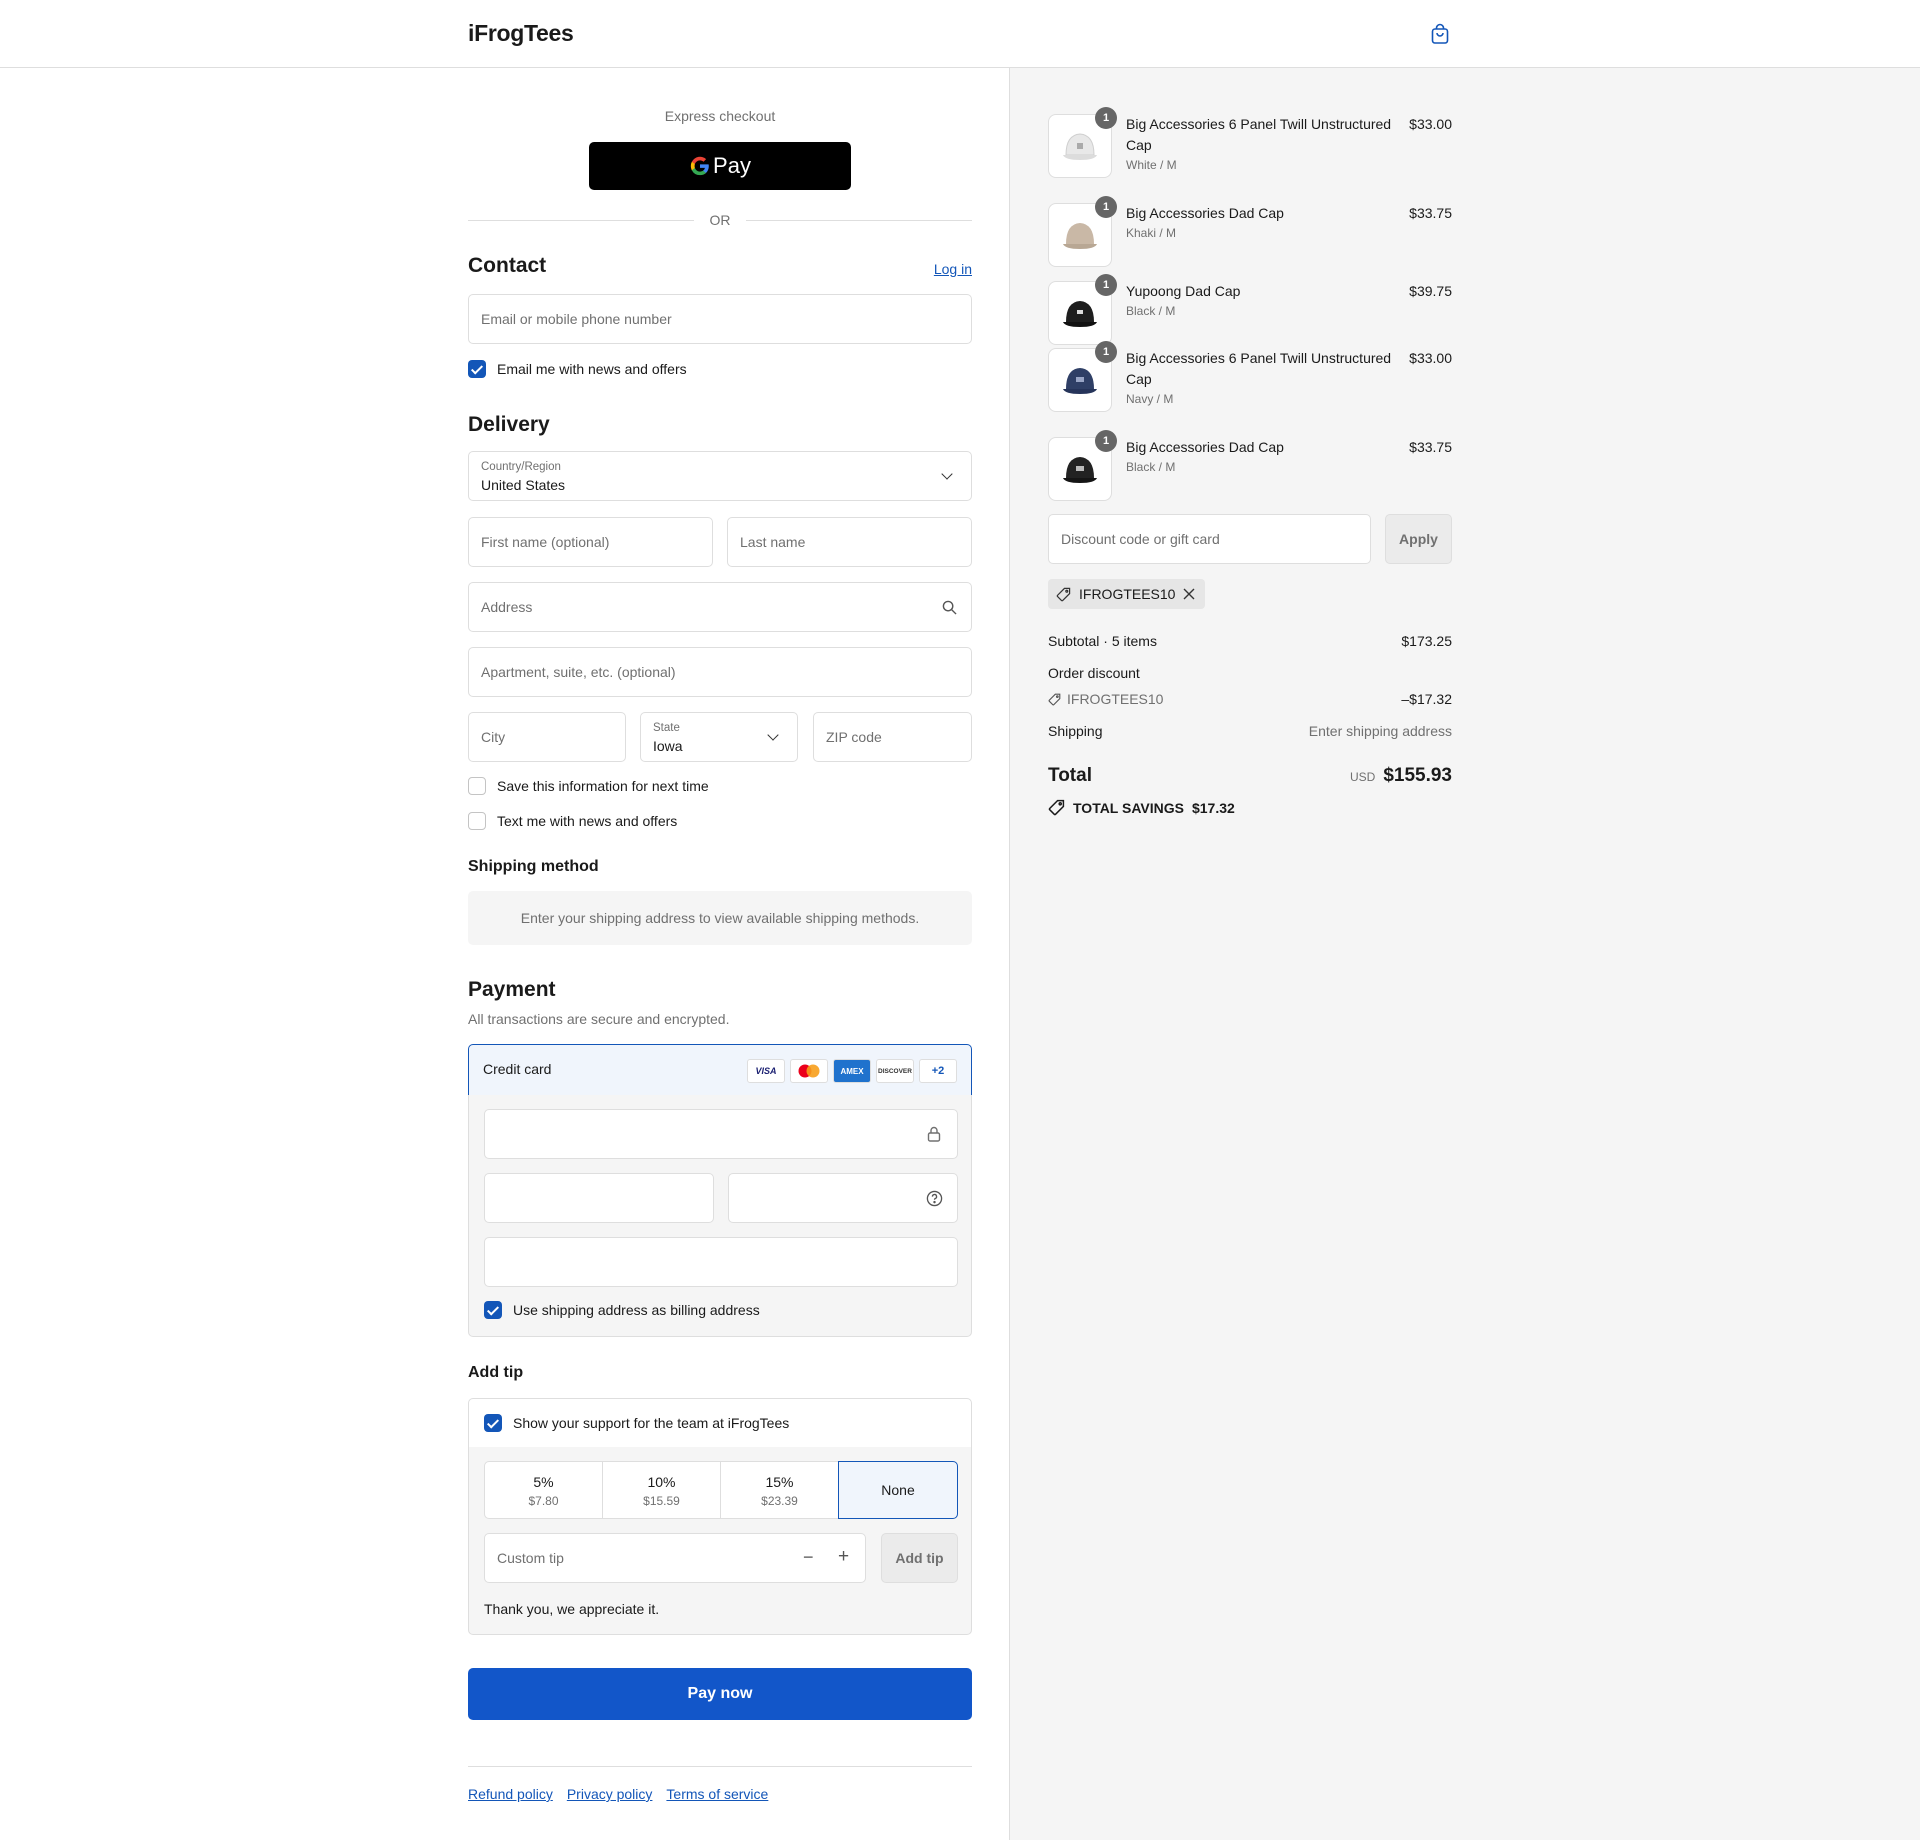 The height and width of the screenshot is (1840, 1920). Describe the element at coordinates (578, 672) in the screenshot. I see `apartment-placeholder: Apartment, suite, etc. (optional)` at that location.